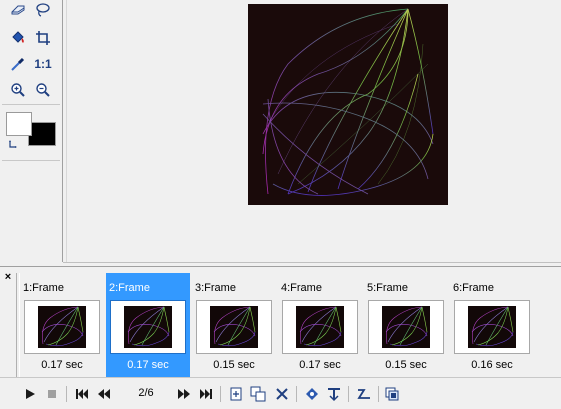 Image resolution: width=561 pixels, height=409 pixels. Describe the element at coordinates (258, 394) in the screenshot. I see `duplicate-frame-icon` at that location.